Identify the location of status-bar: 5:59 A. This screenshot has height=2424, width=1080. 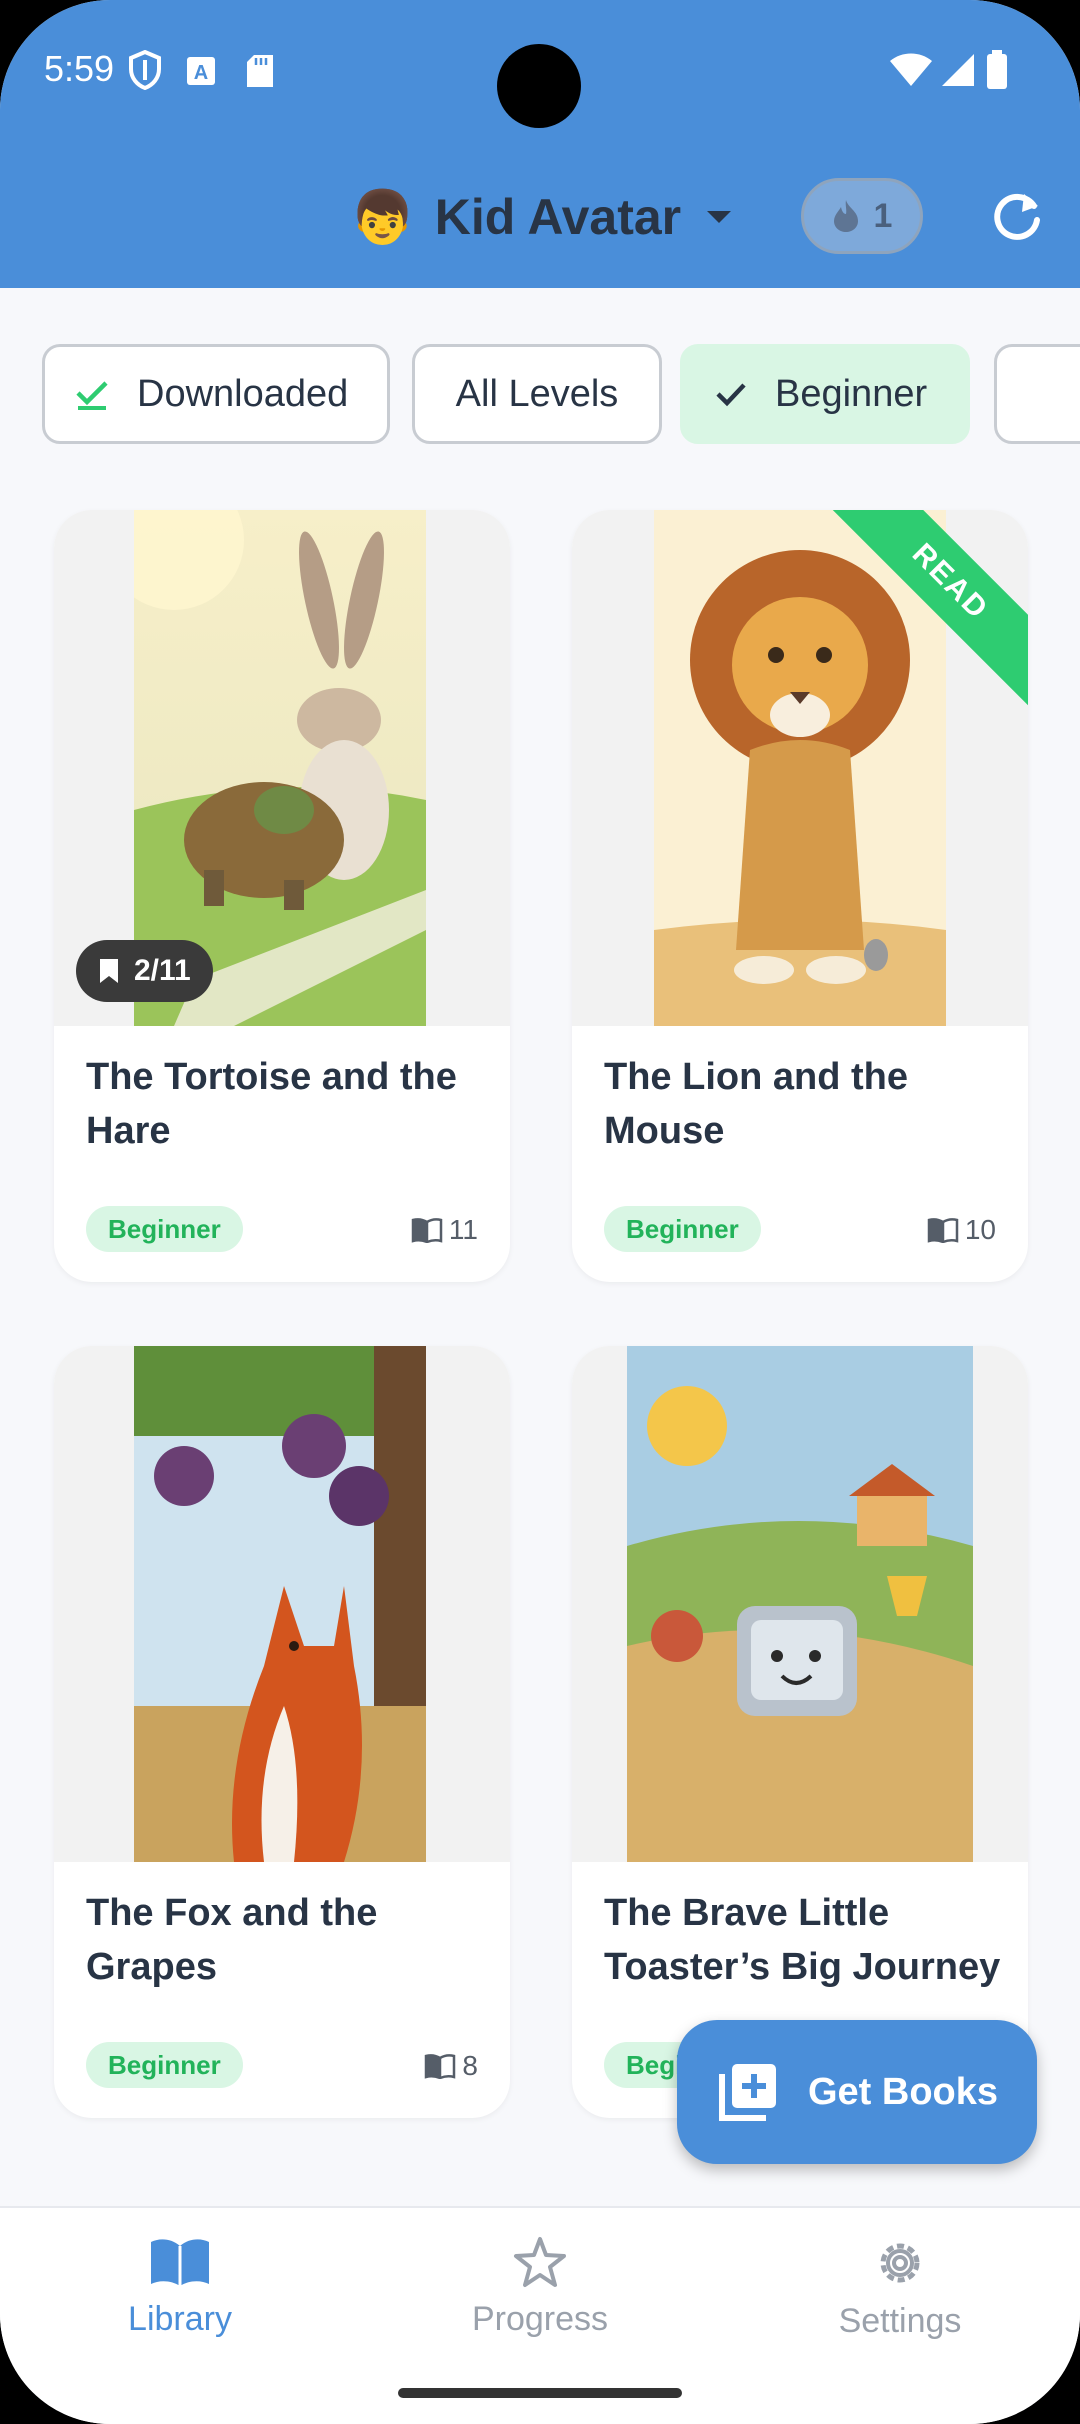
(540, 70).